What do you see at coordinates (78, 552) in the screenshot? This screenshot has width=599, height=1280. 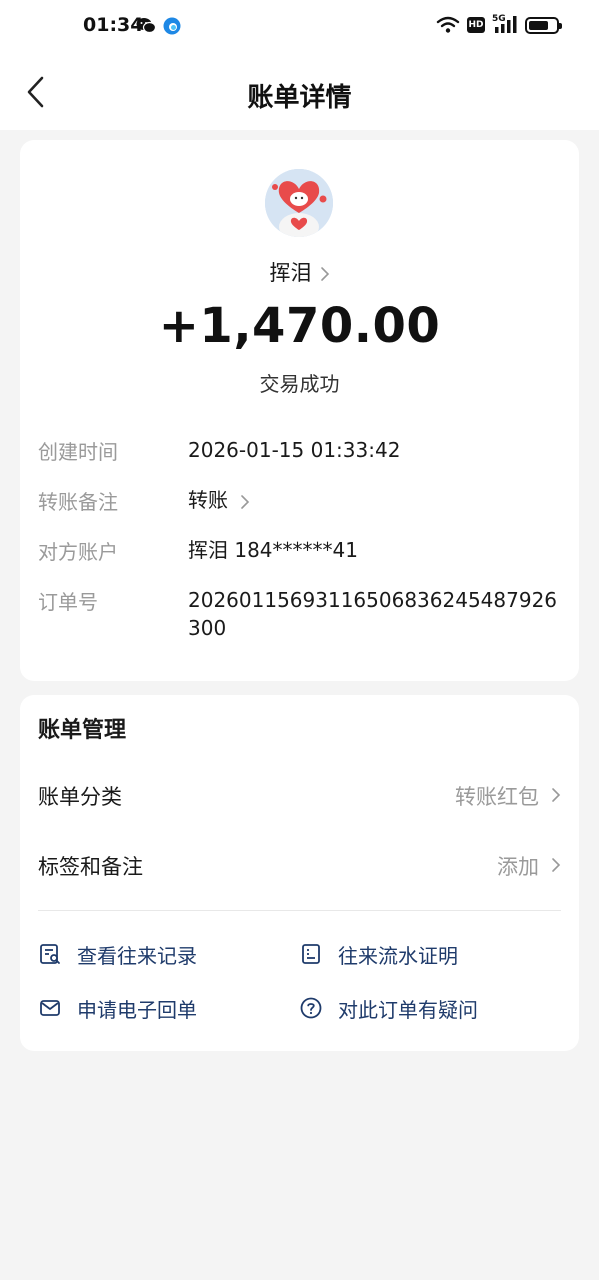 I see `detail-label: 对方账户` at bounding box center [78, 552].